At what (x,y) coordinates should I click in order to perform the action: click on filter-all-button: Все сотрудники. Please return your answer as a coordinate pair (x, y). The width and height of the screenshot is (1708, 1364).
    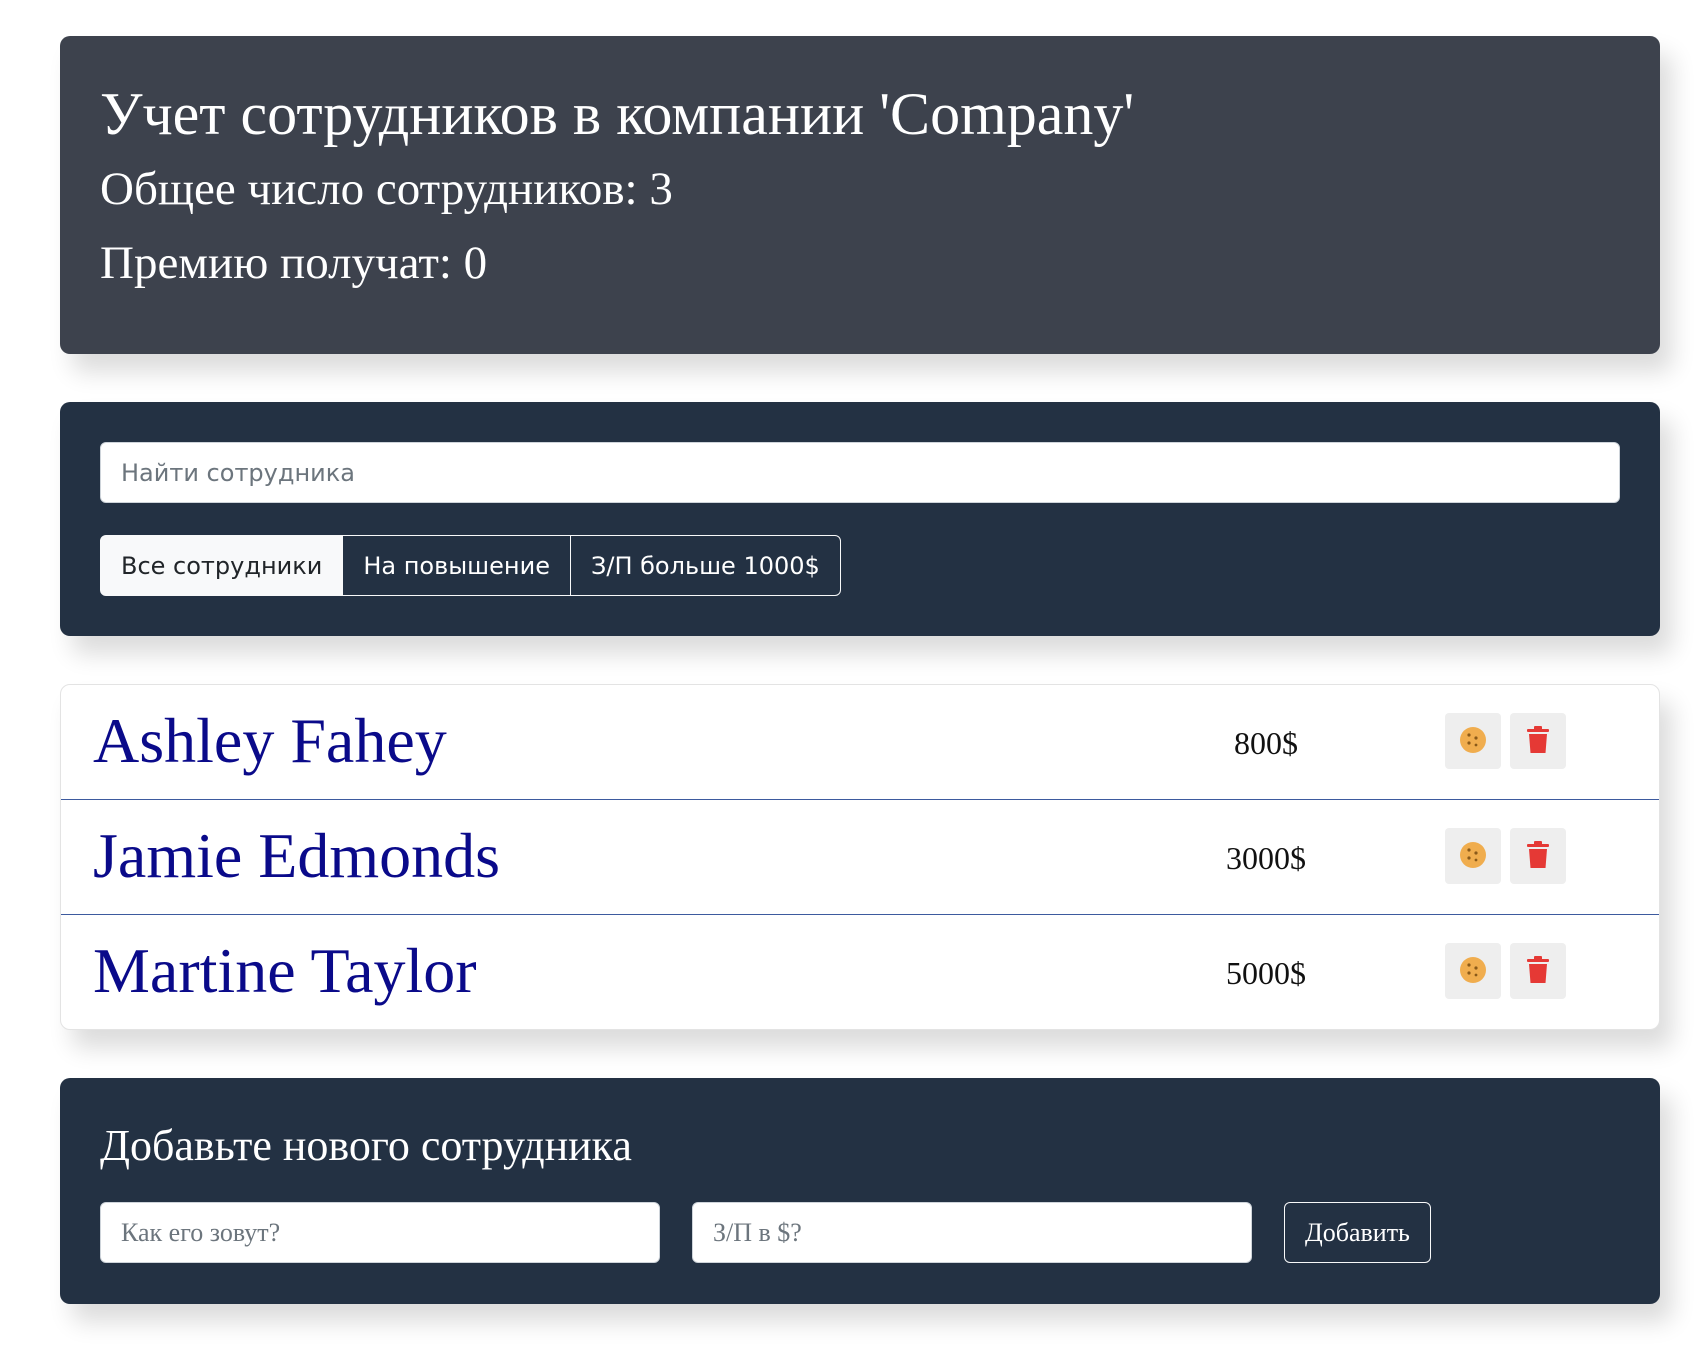
    Looking at the image, I should click on (222, 565).